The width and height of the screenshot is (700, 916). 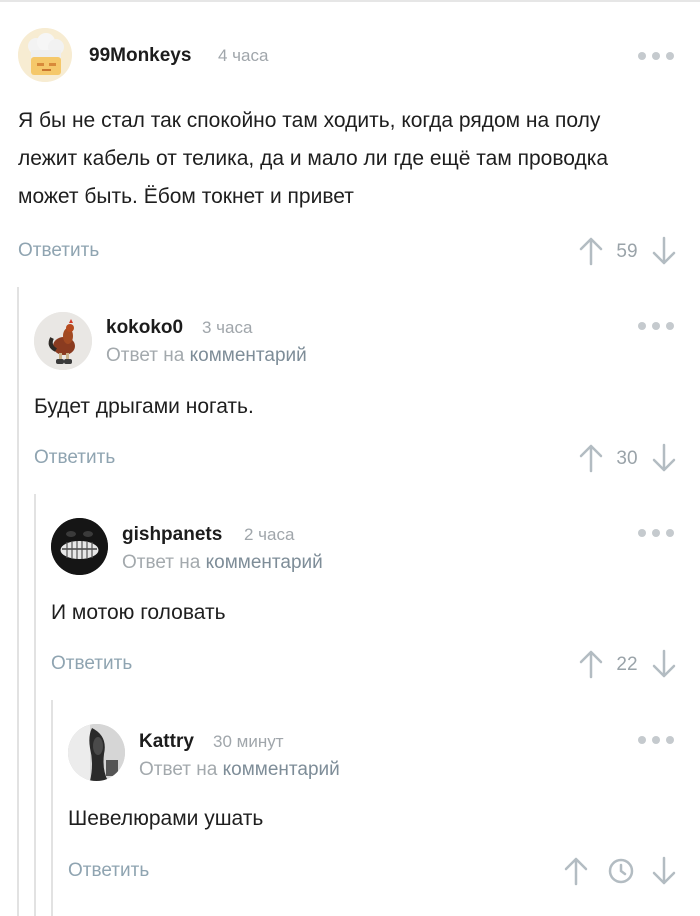 I want to click on author-name: kokoko0, so click(x=144, y=328).